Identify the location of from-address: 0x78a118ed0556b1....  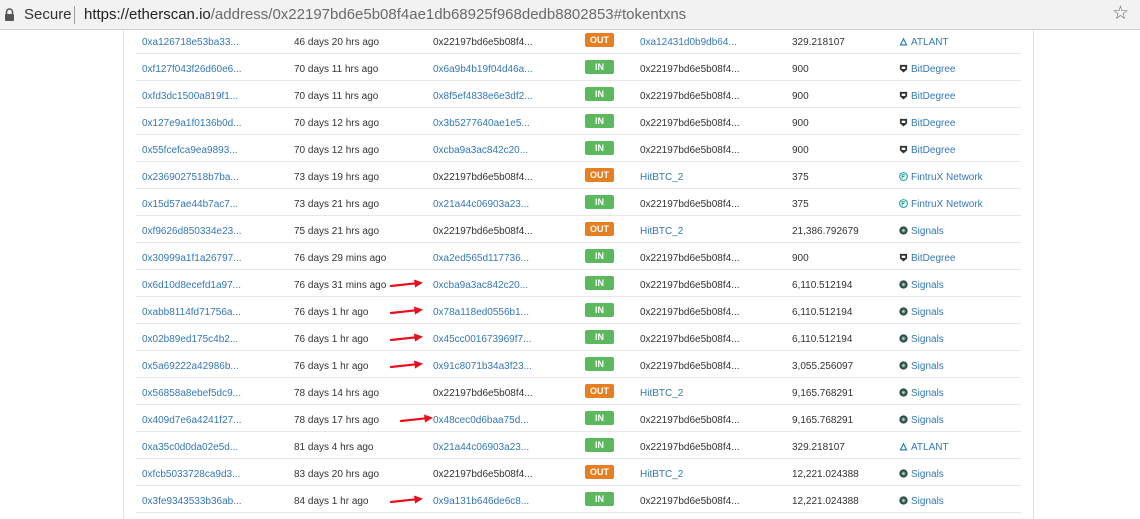
(481, 313).